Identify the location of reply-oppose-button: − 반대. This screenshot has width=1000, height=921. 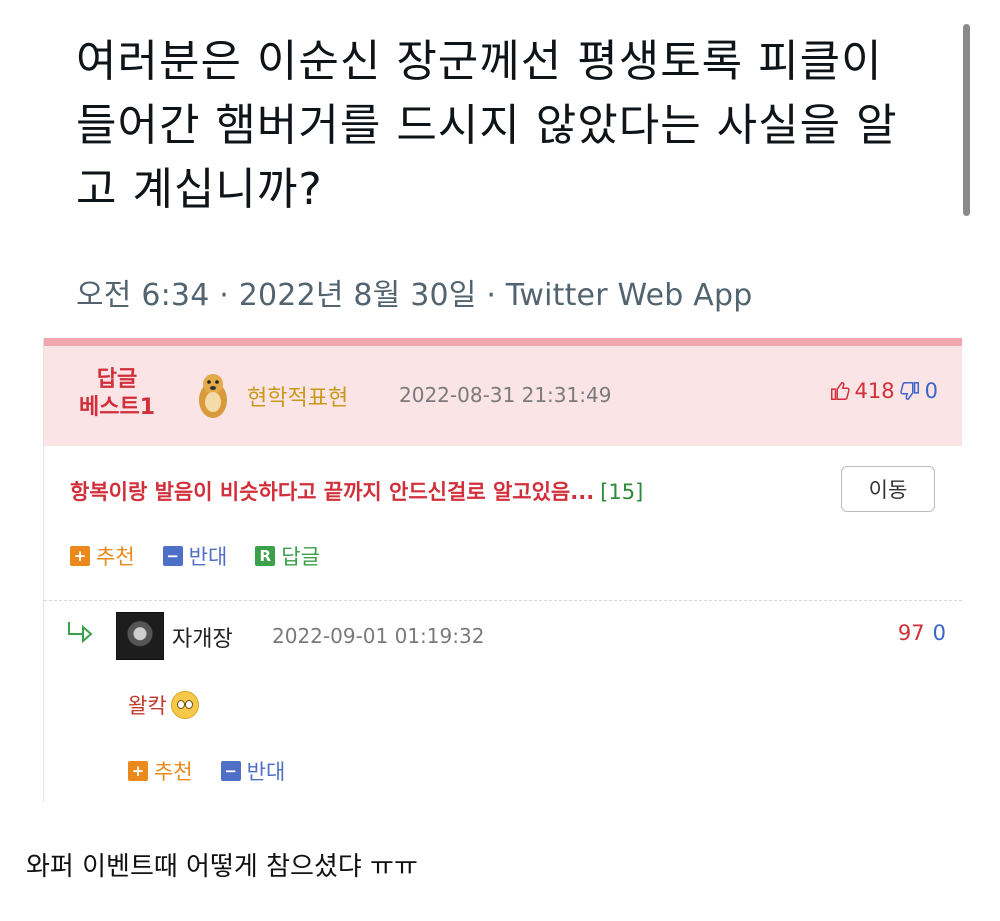
(253, 771).